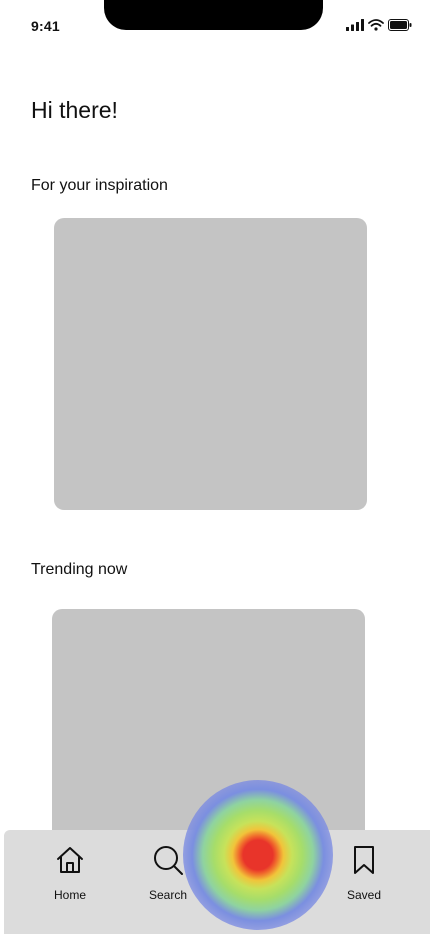 The width and height of the screenshot is (430, 934). Describe the element at coordinates (69, 895) in the screenshot. I see `tab-home-label: Home` at that location.